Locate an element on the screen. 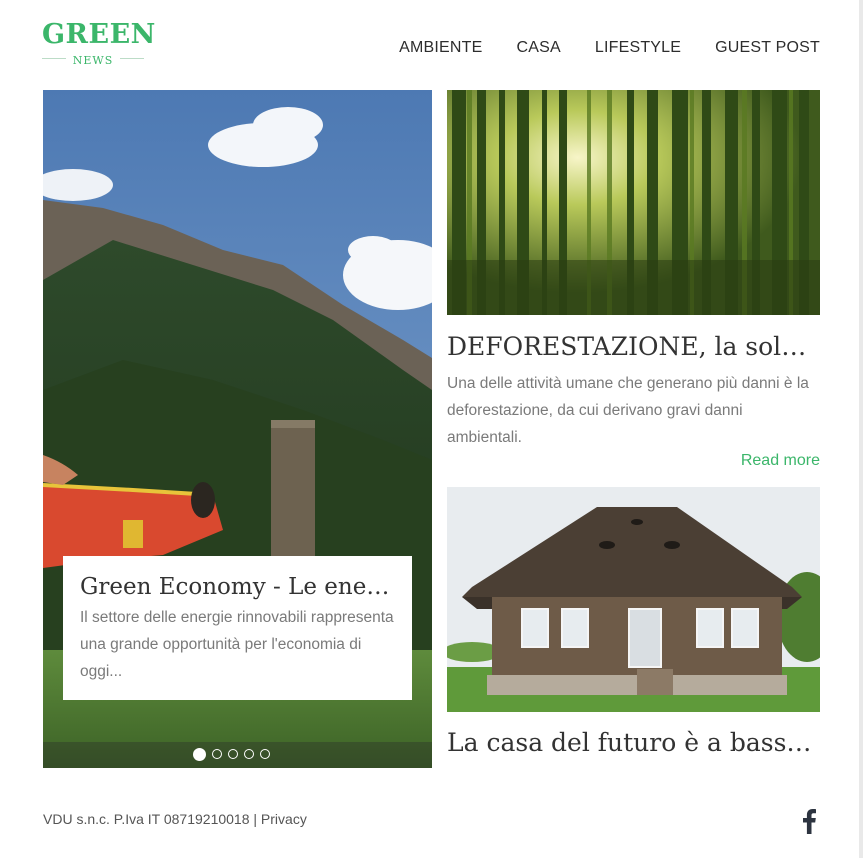  facebook-icon is located at coordinates (809, 821).